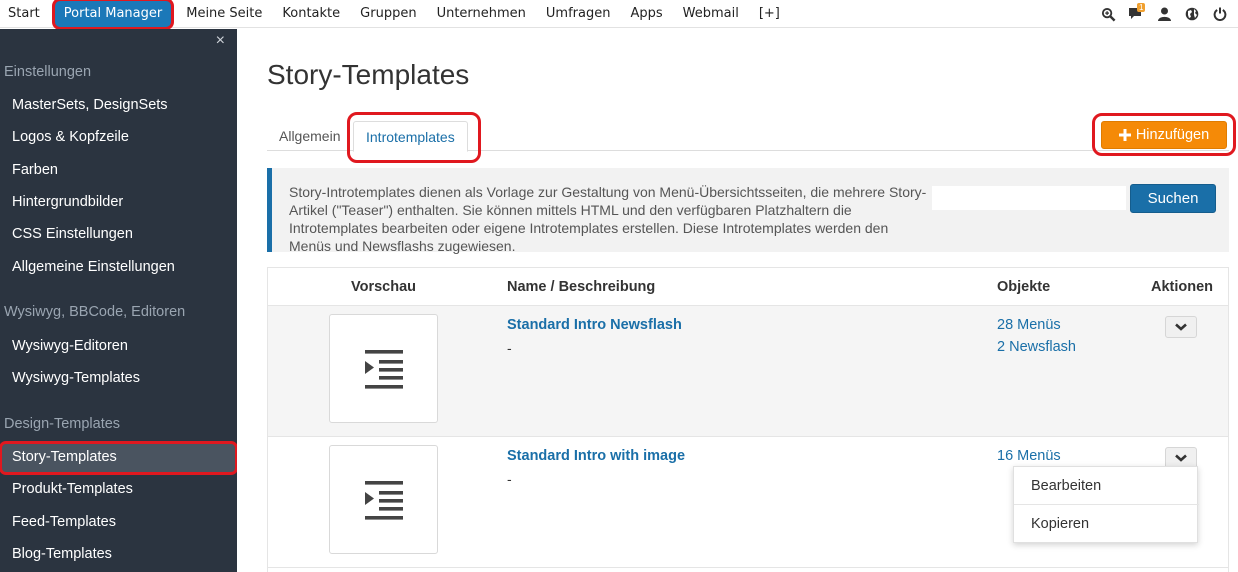  Describe the element at coordinates (118, 267) in the screenshot. I see `sidebar-item-allgemeine: Allgemeine Einstellungen` at that location.